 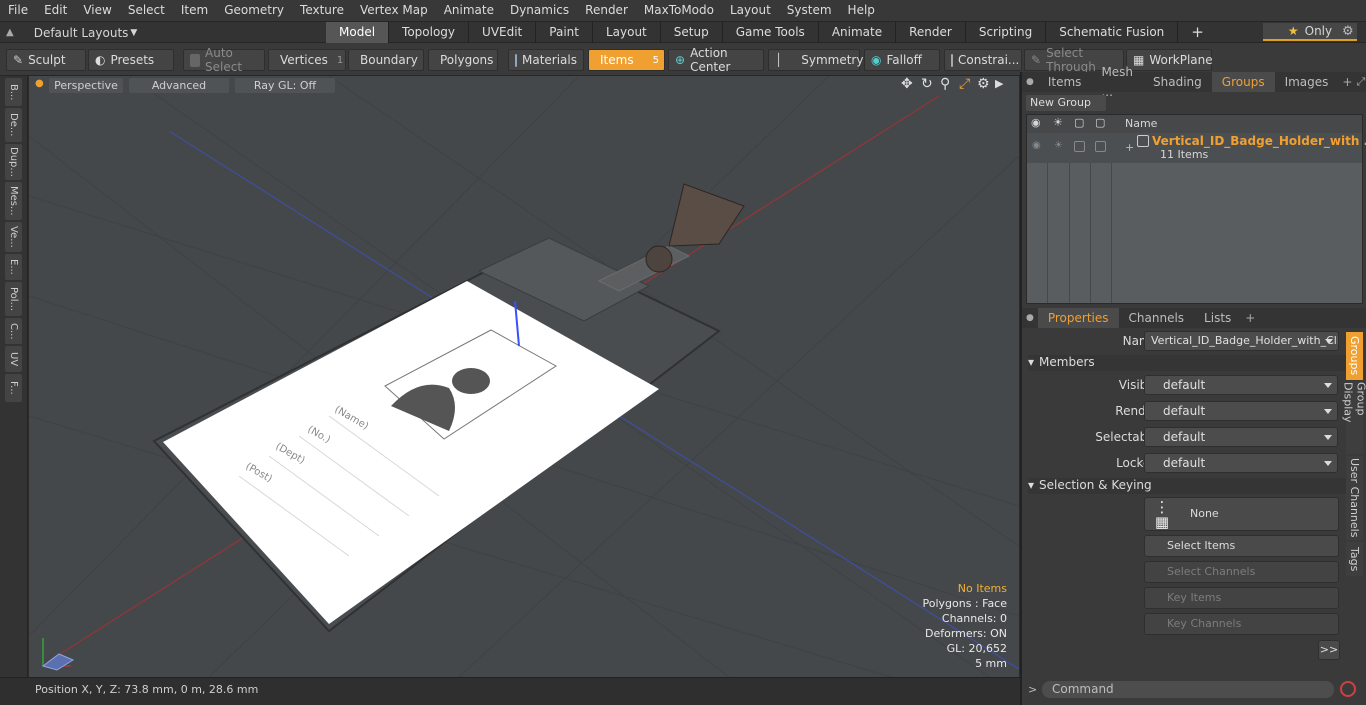 I want to click on menu-animate: Animate, so click(x=469, y=10).